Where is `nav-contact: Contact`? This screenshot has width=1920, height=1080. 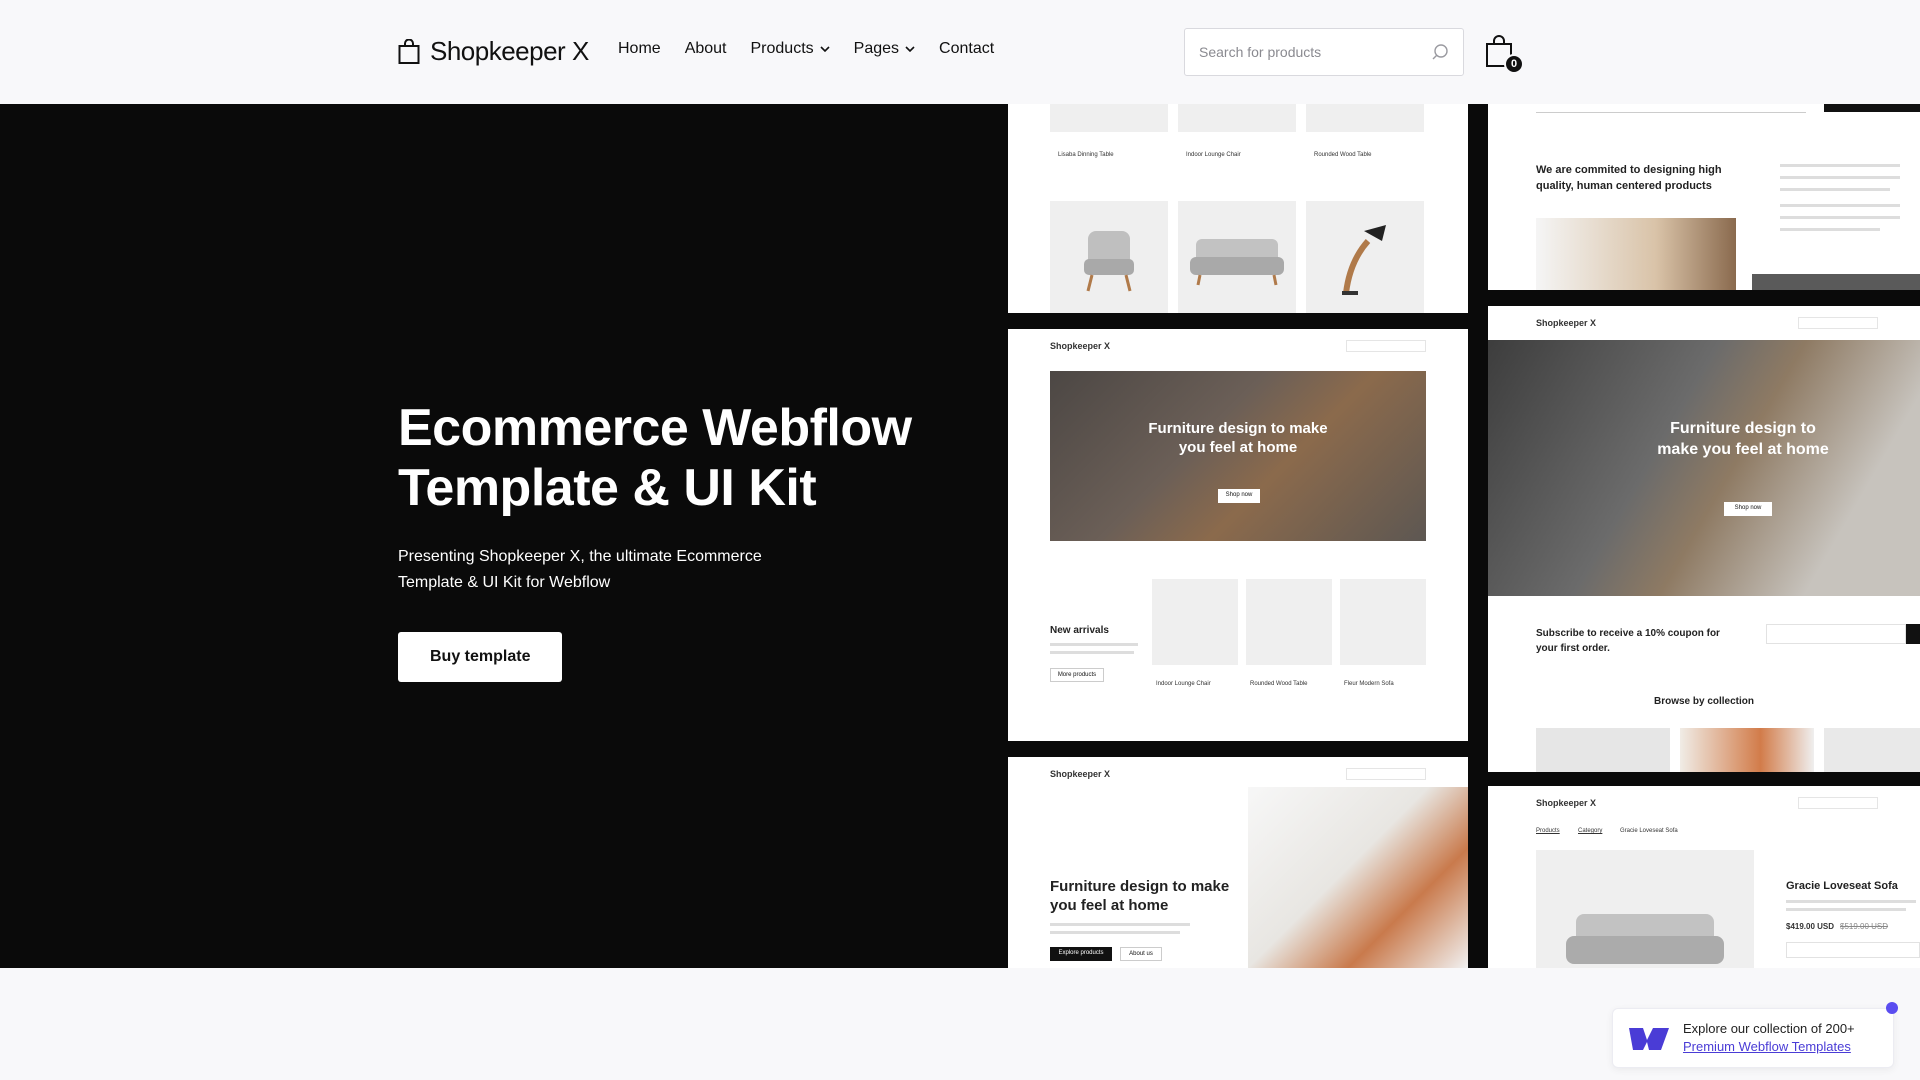
nav-contact: Contact is located at coordinates (966, 49).